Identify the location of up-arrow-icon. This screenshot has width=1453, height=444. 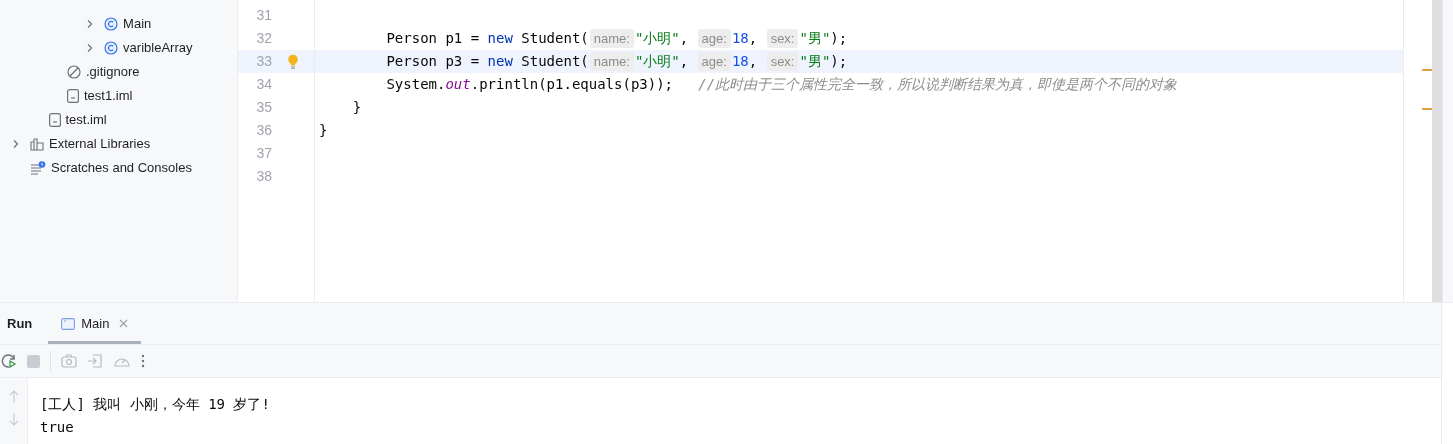
(13, 397).